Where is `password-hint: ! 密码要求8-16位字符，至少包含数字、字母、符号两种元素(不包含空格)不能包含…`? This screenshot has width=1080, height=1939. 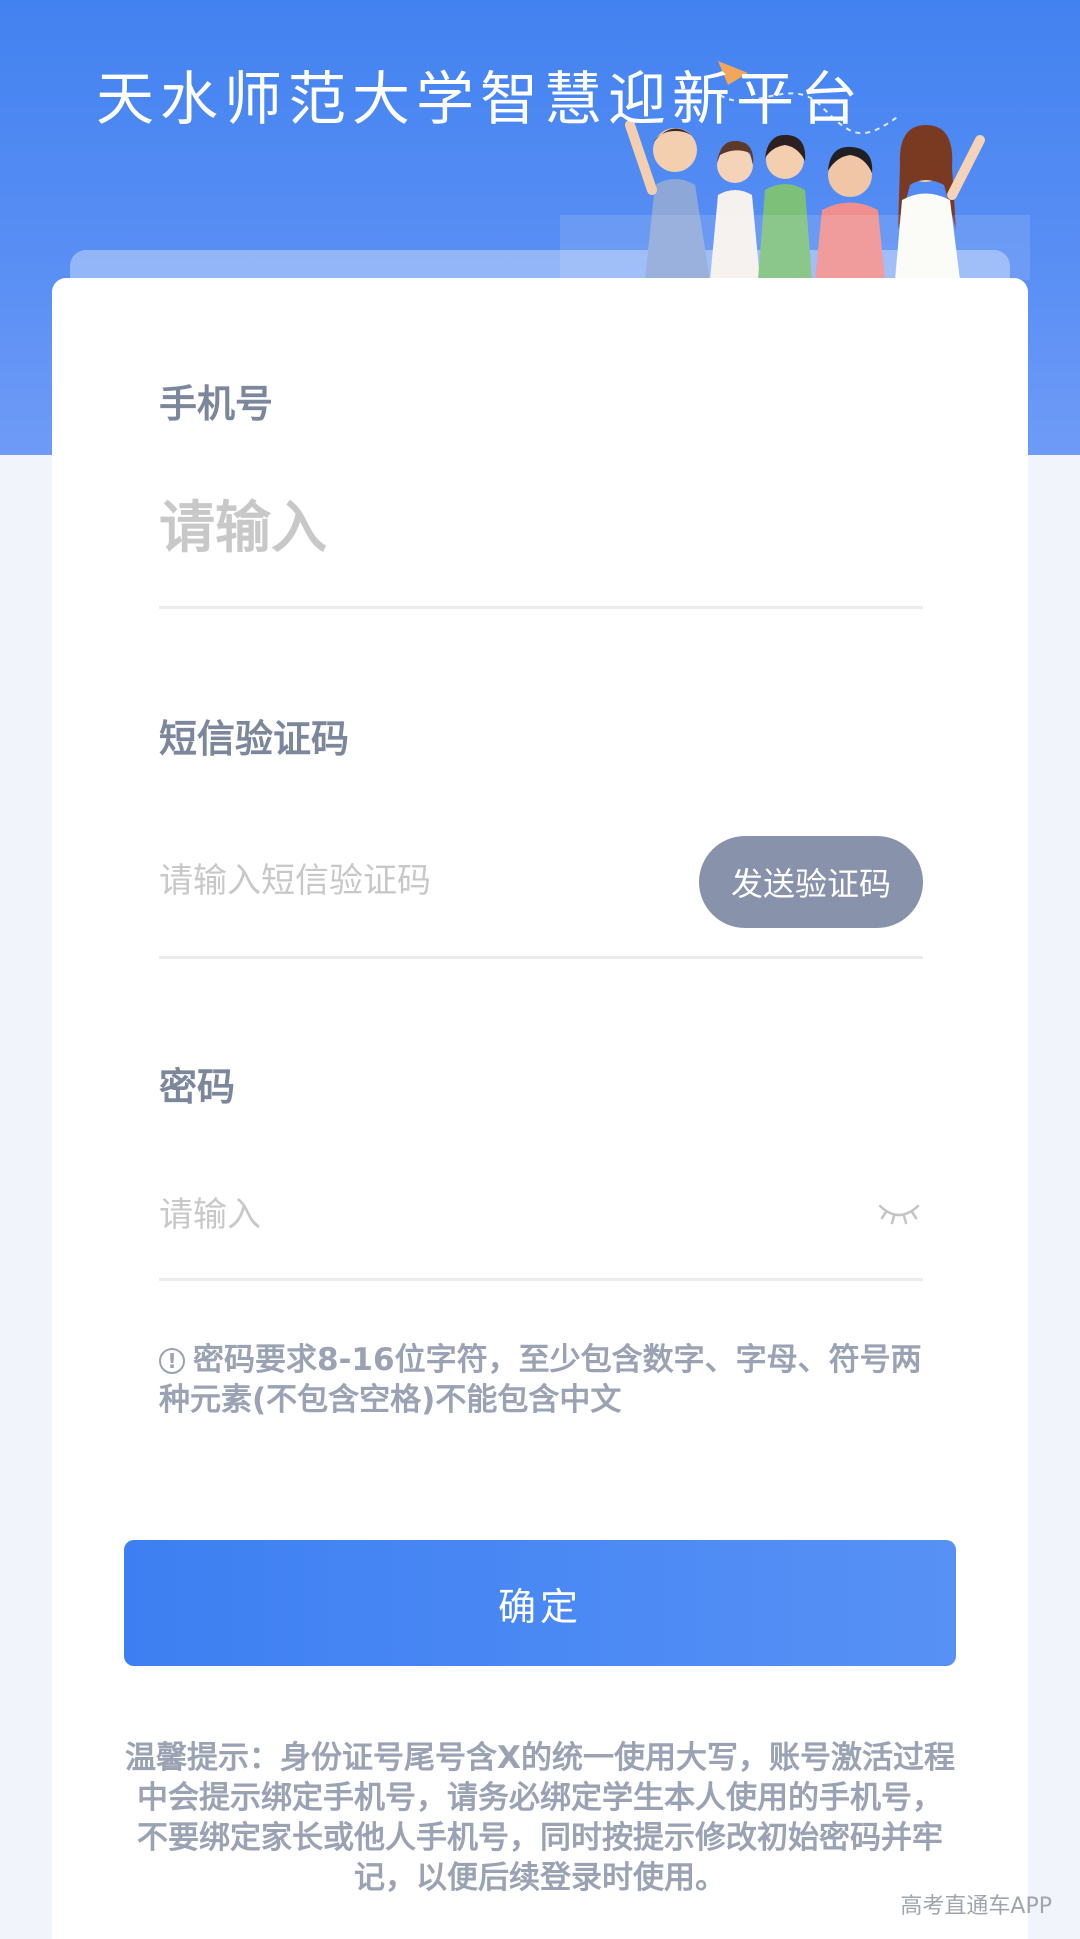 password-hint: ! 密码要求8-16位字符，至少包含数字、字母、符号两种元素(不包含空格)不能包含… is located at coordinates (544, 1380).